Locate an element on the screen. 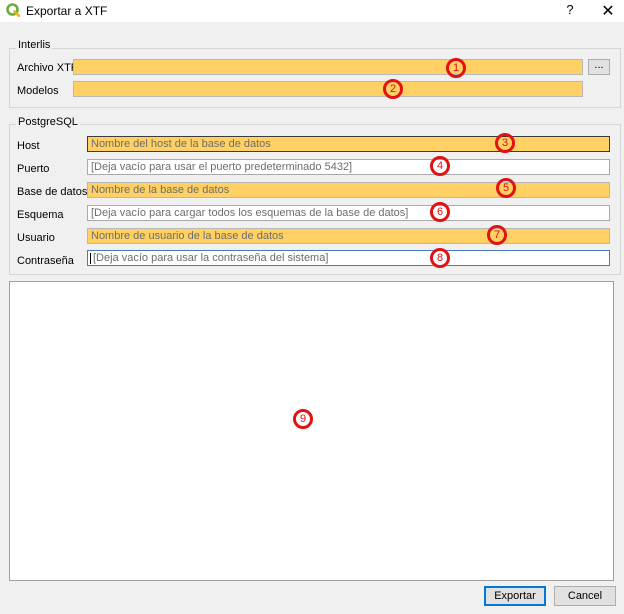 The image size is (624, 614). cancel-button: Cancel is located at coordinates (585, 596).